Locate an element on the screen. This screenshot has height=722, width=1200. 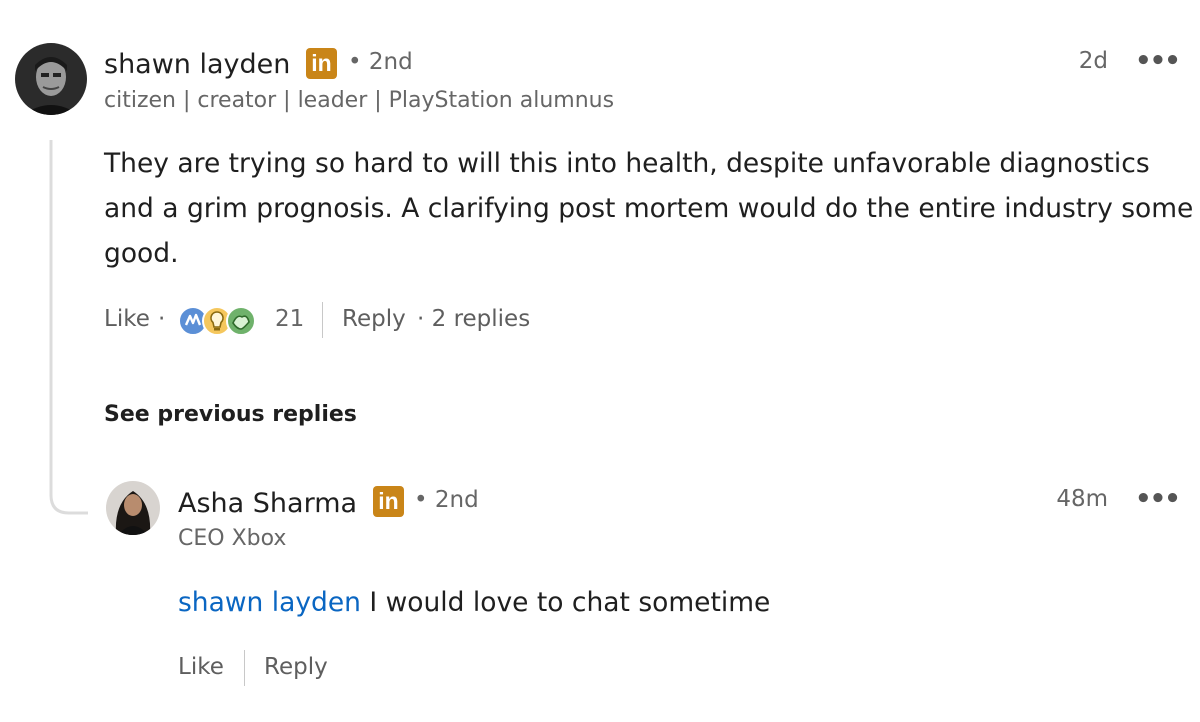
avatar-asha-sharma is located at coordinates (133, 508).